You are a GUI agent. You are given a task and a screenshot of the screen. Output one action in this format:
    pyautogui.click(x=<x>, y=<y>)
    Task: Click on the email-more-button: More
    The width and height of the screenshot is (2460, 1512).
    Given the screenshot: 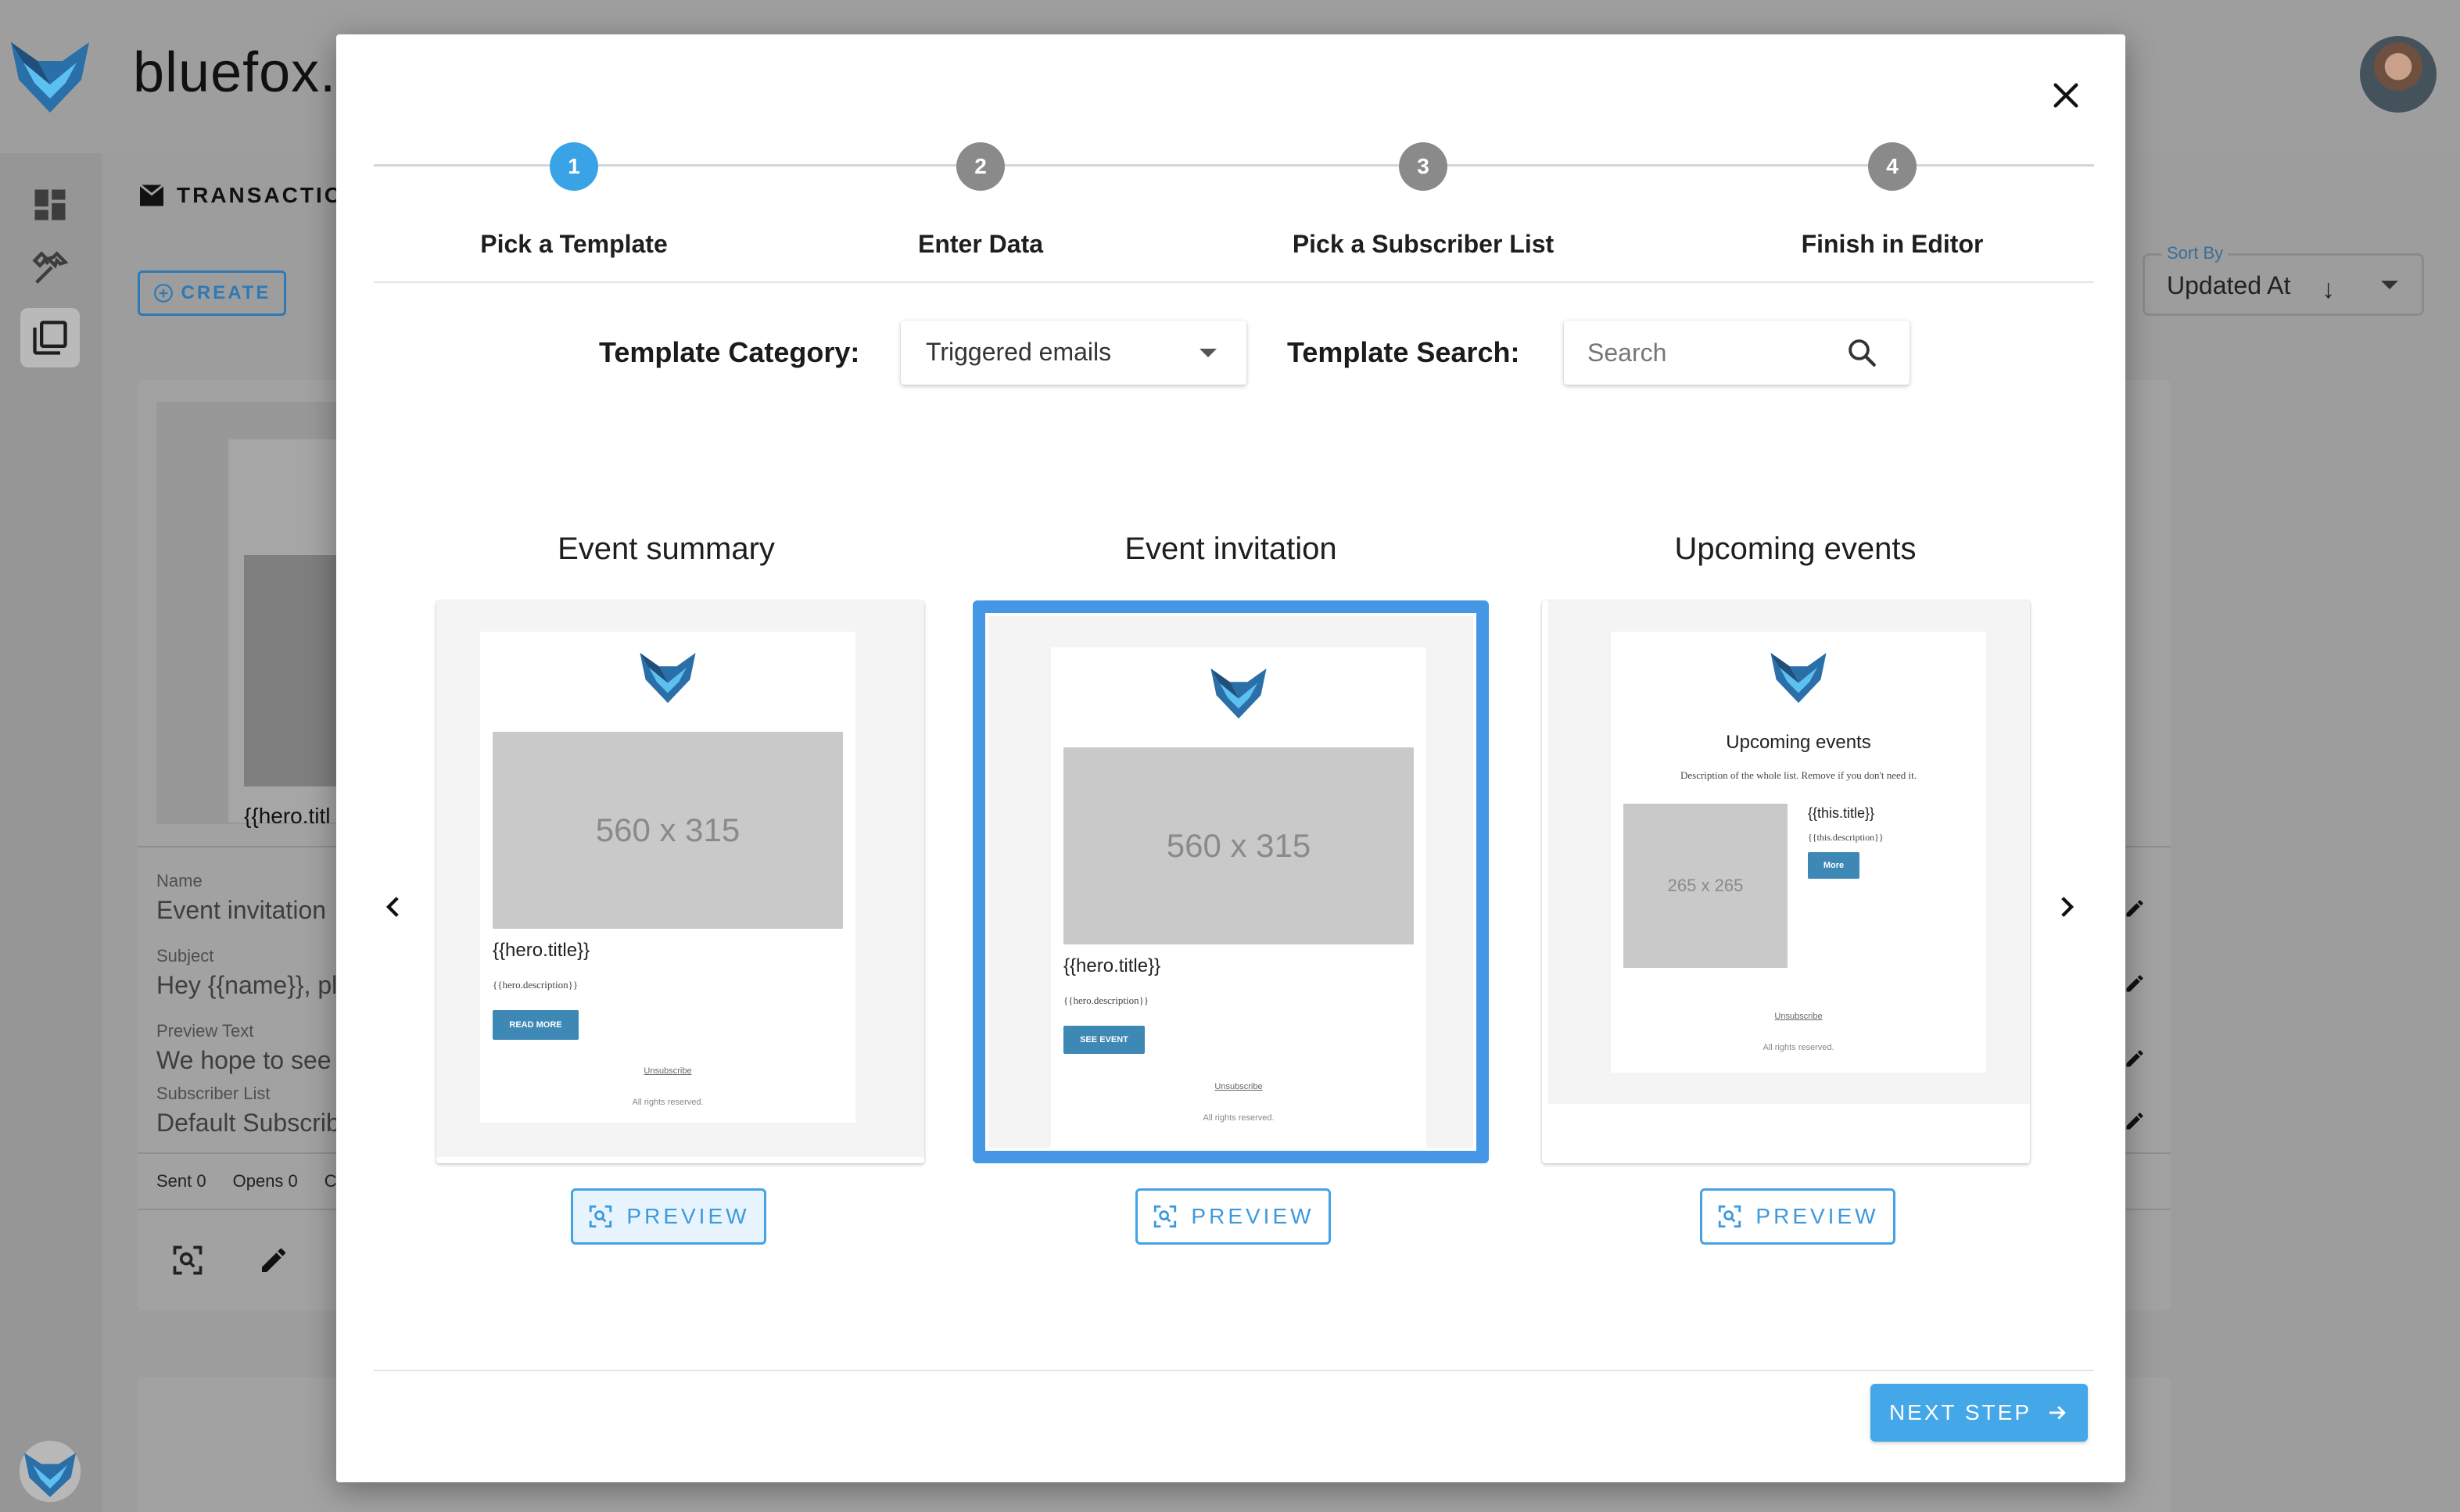 What is the action you would take?
    pyautogui.click(x=1833, y=866)
    